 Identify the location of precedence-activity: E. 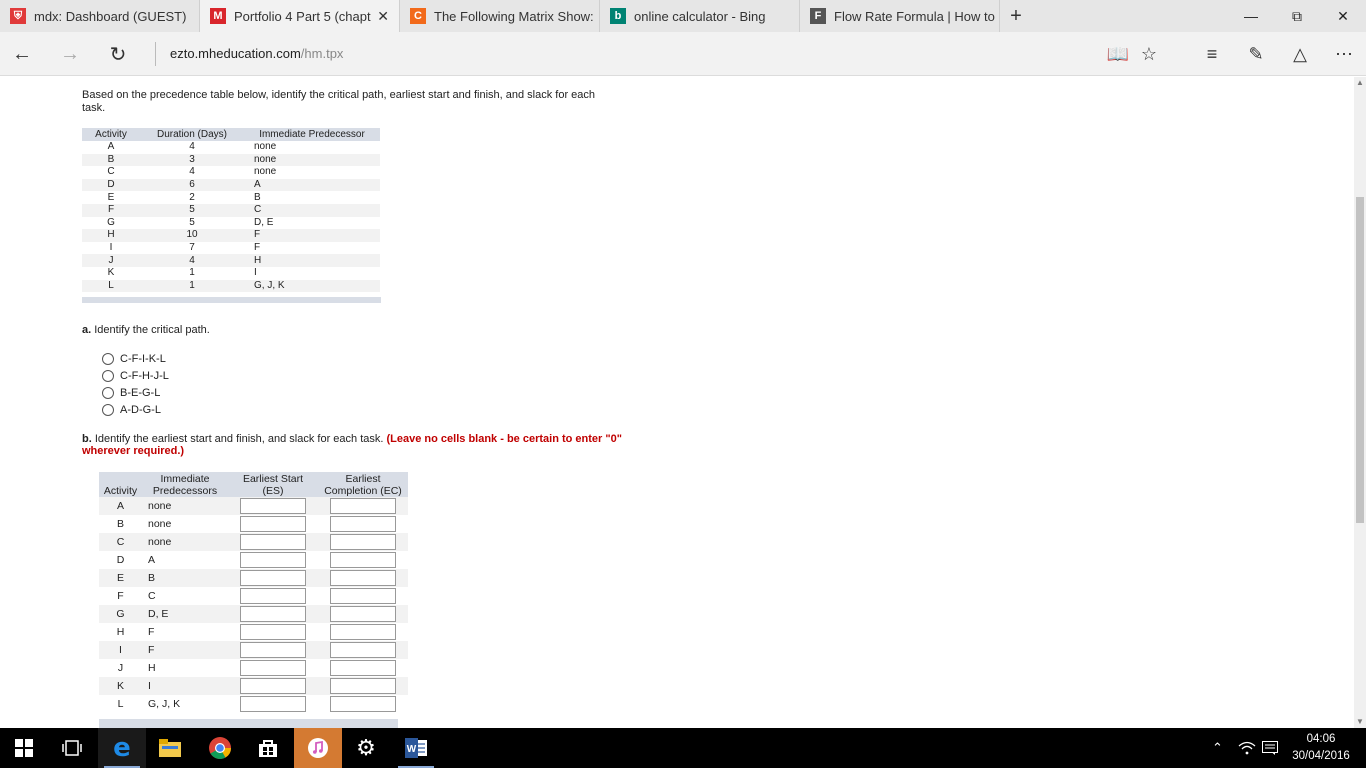
(111, 197).